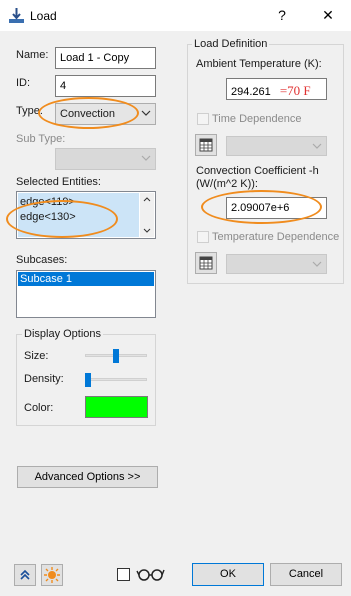 This screenshot has height=596, width=351. I want to click on cancel-button: Cancel, so click(306, 574).